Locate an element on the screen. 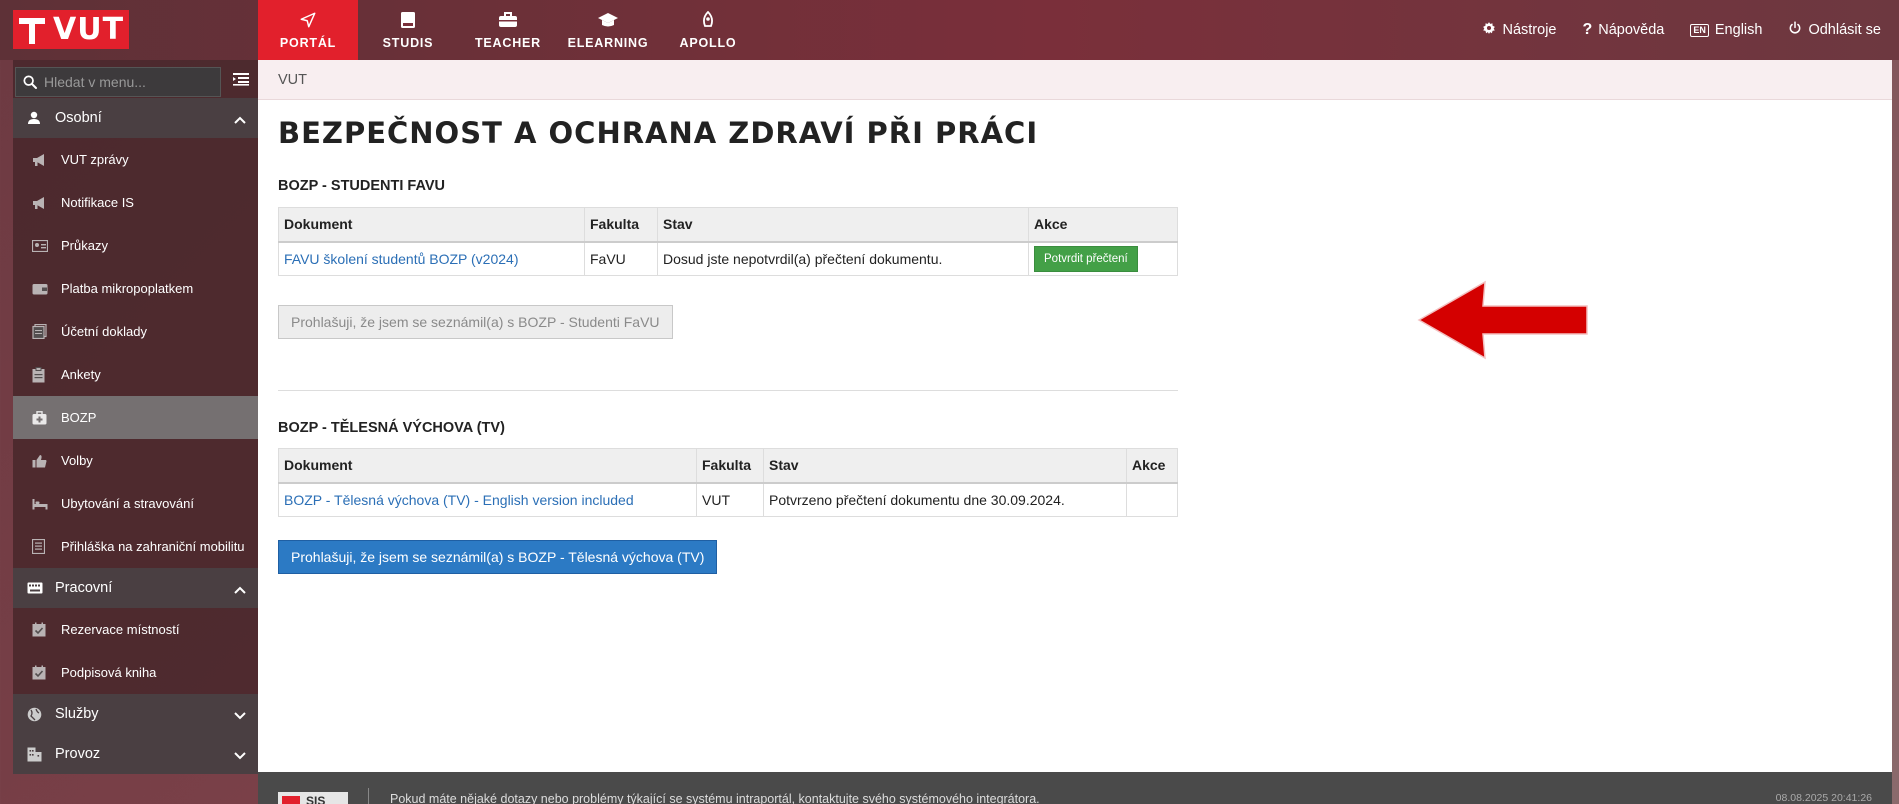  sidebar-item-podpisova-kniha: Podpisová kniha is located at coordinates (135, 672).